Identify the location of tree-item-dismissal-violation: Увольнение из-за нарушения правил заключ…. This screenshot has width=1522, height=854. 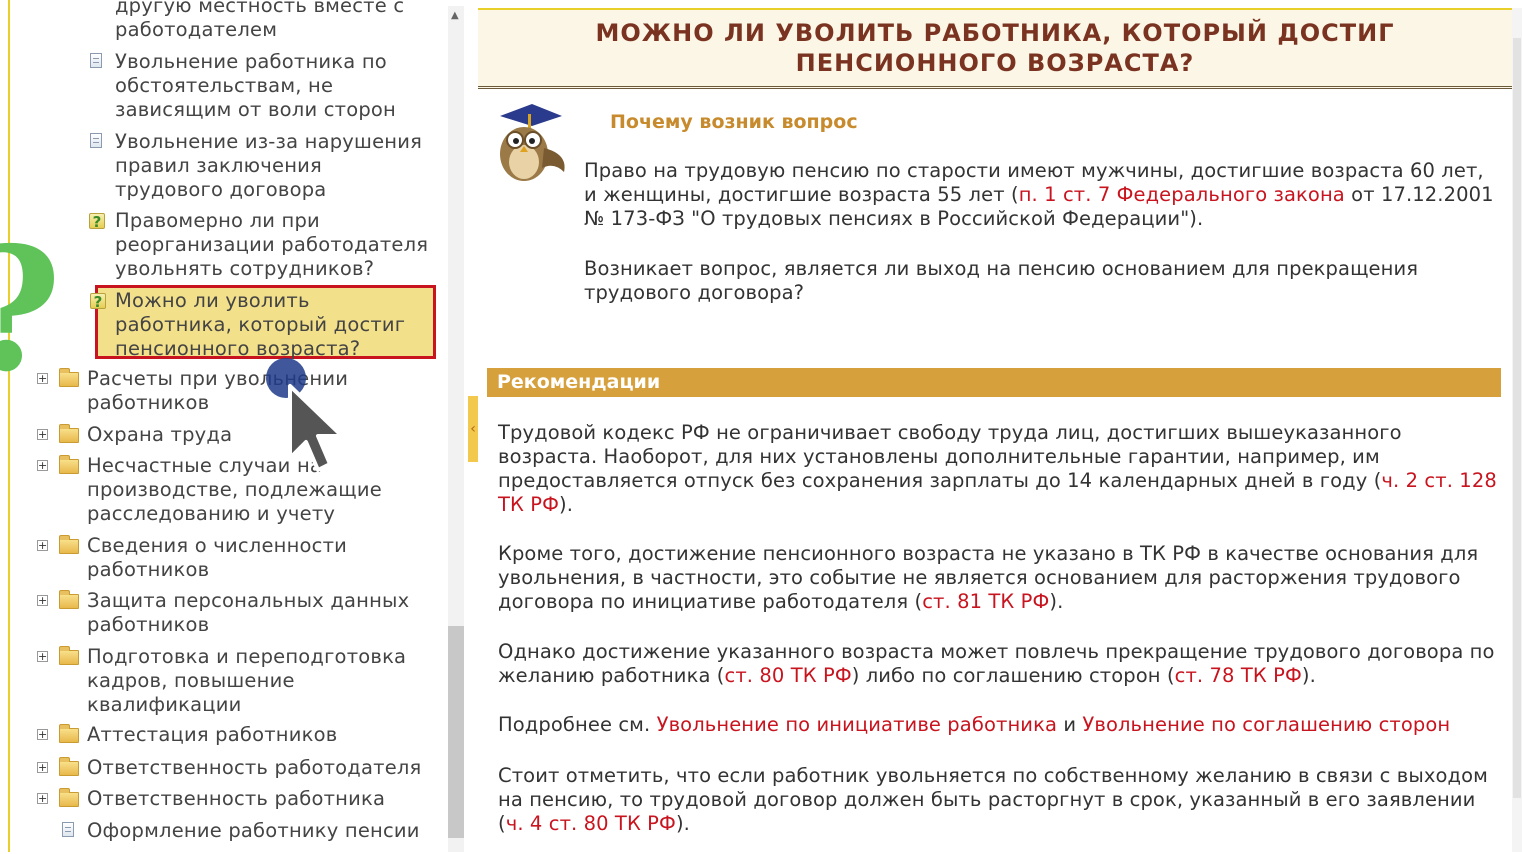
(268, 166).